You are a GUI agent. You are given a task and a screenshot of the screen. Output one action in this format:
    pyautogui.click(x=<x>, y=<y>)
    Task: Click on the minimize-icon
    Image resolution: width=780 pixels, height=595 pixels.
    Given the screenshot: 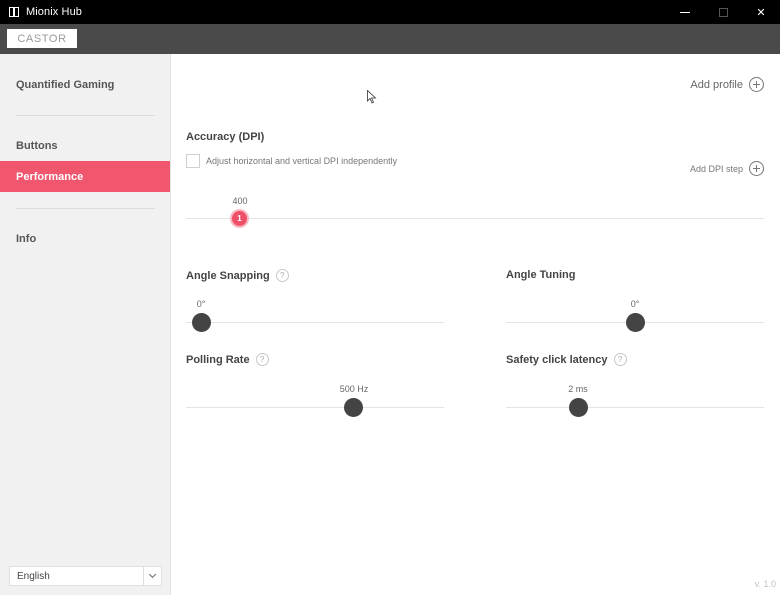 What is the action you would take?
    pyautogui.click(x=685, y=12)
    